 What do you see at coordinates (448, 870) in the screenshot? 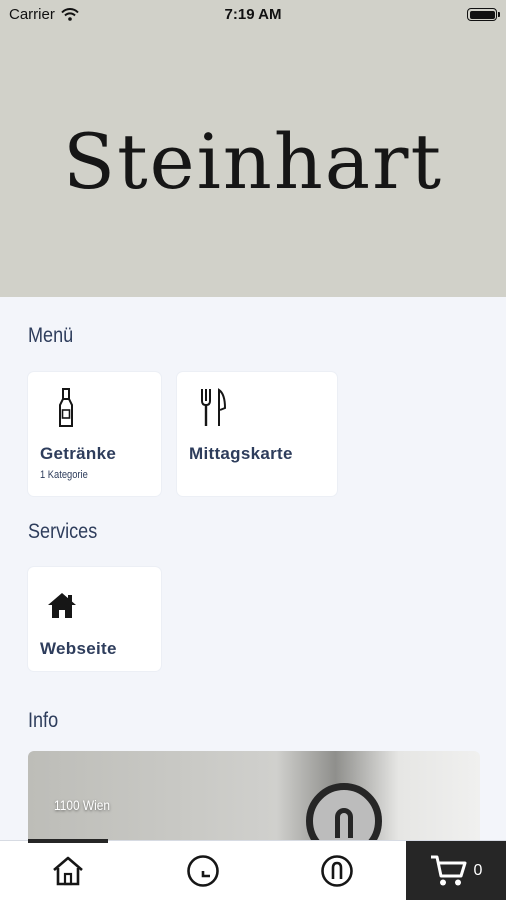
I see `cart-icon` at bounding box center [448, 870].